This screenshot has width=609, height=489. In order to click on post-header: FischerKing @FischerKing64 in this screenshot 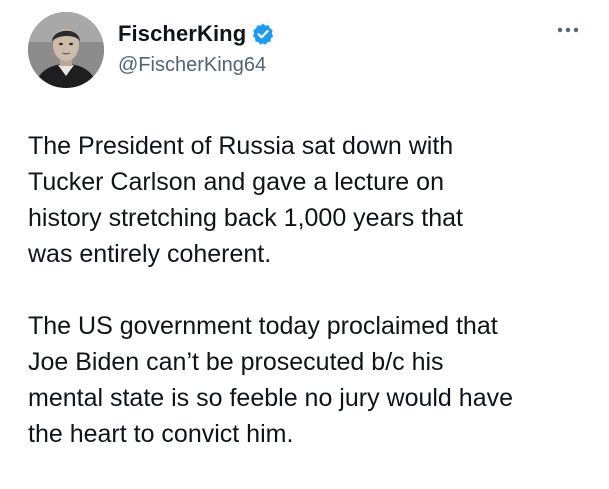, I will do `click(308, 51)`.